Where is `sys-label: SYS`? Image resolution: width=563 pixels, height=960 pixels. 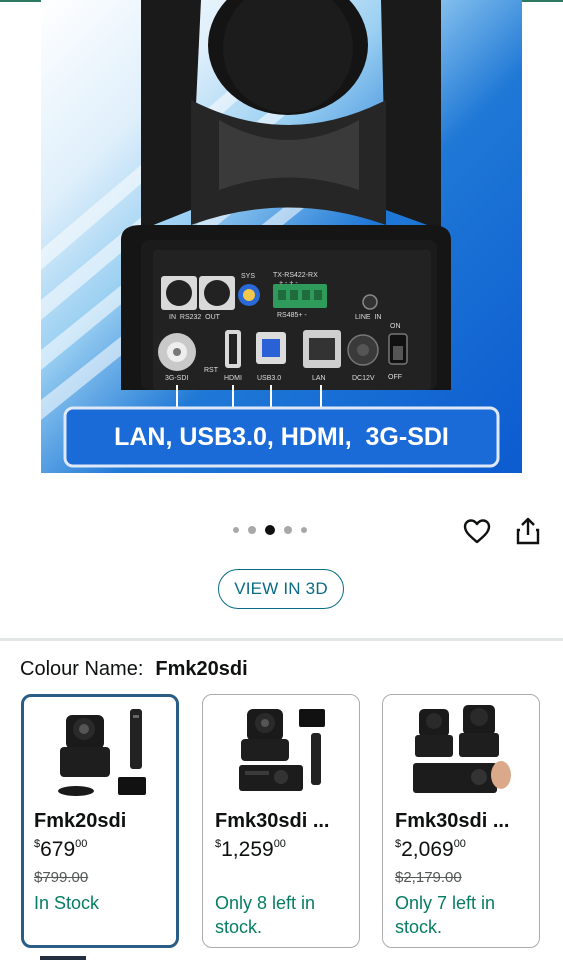 sys-label: SYS is located at coordinates (248, 276).